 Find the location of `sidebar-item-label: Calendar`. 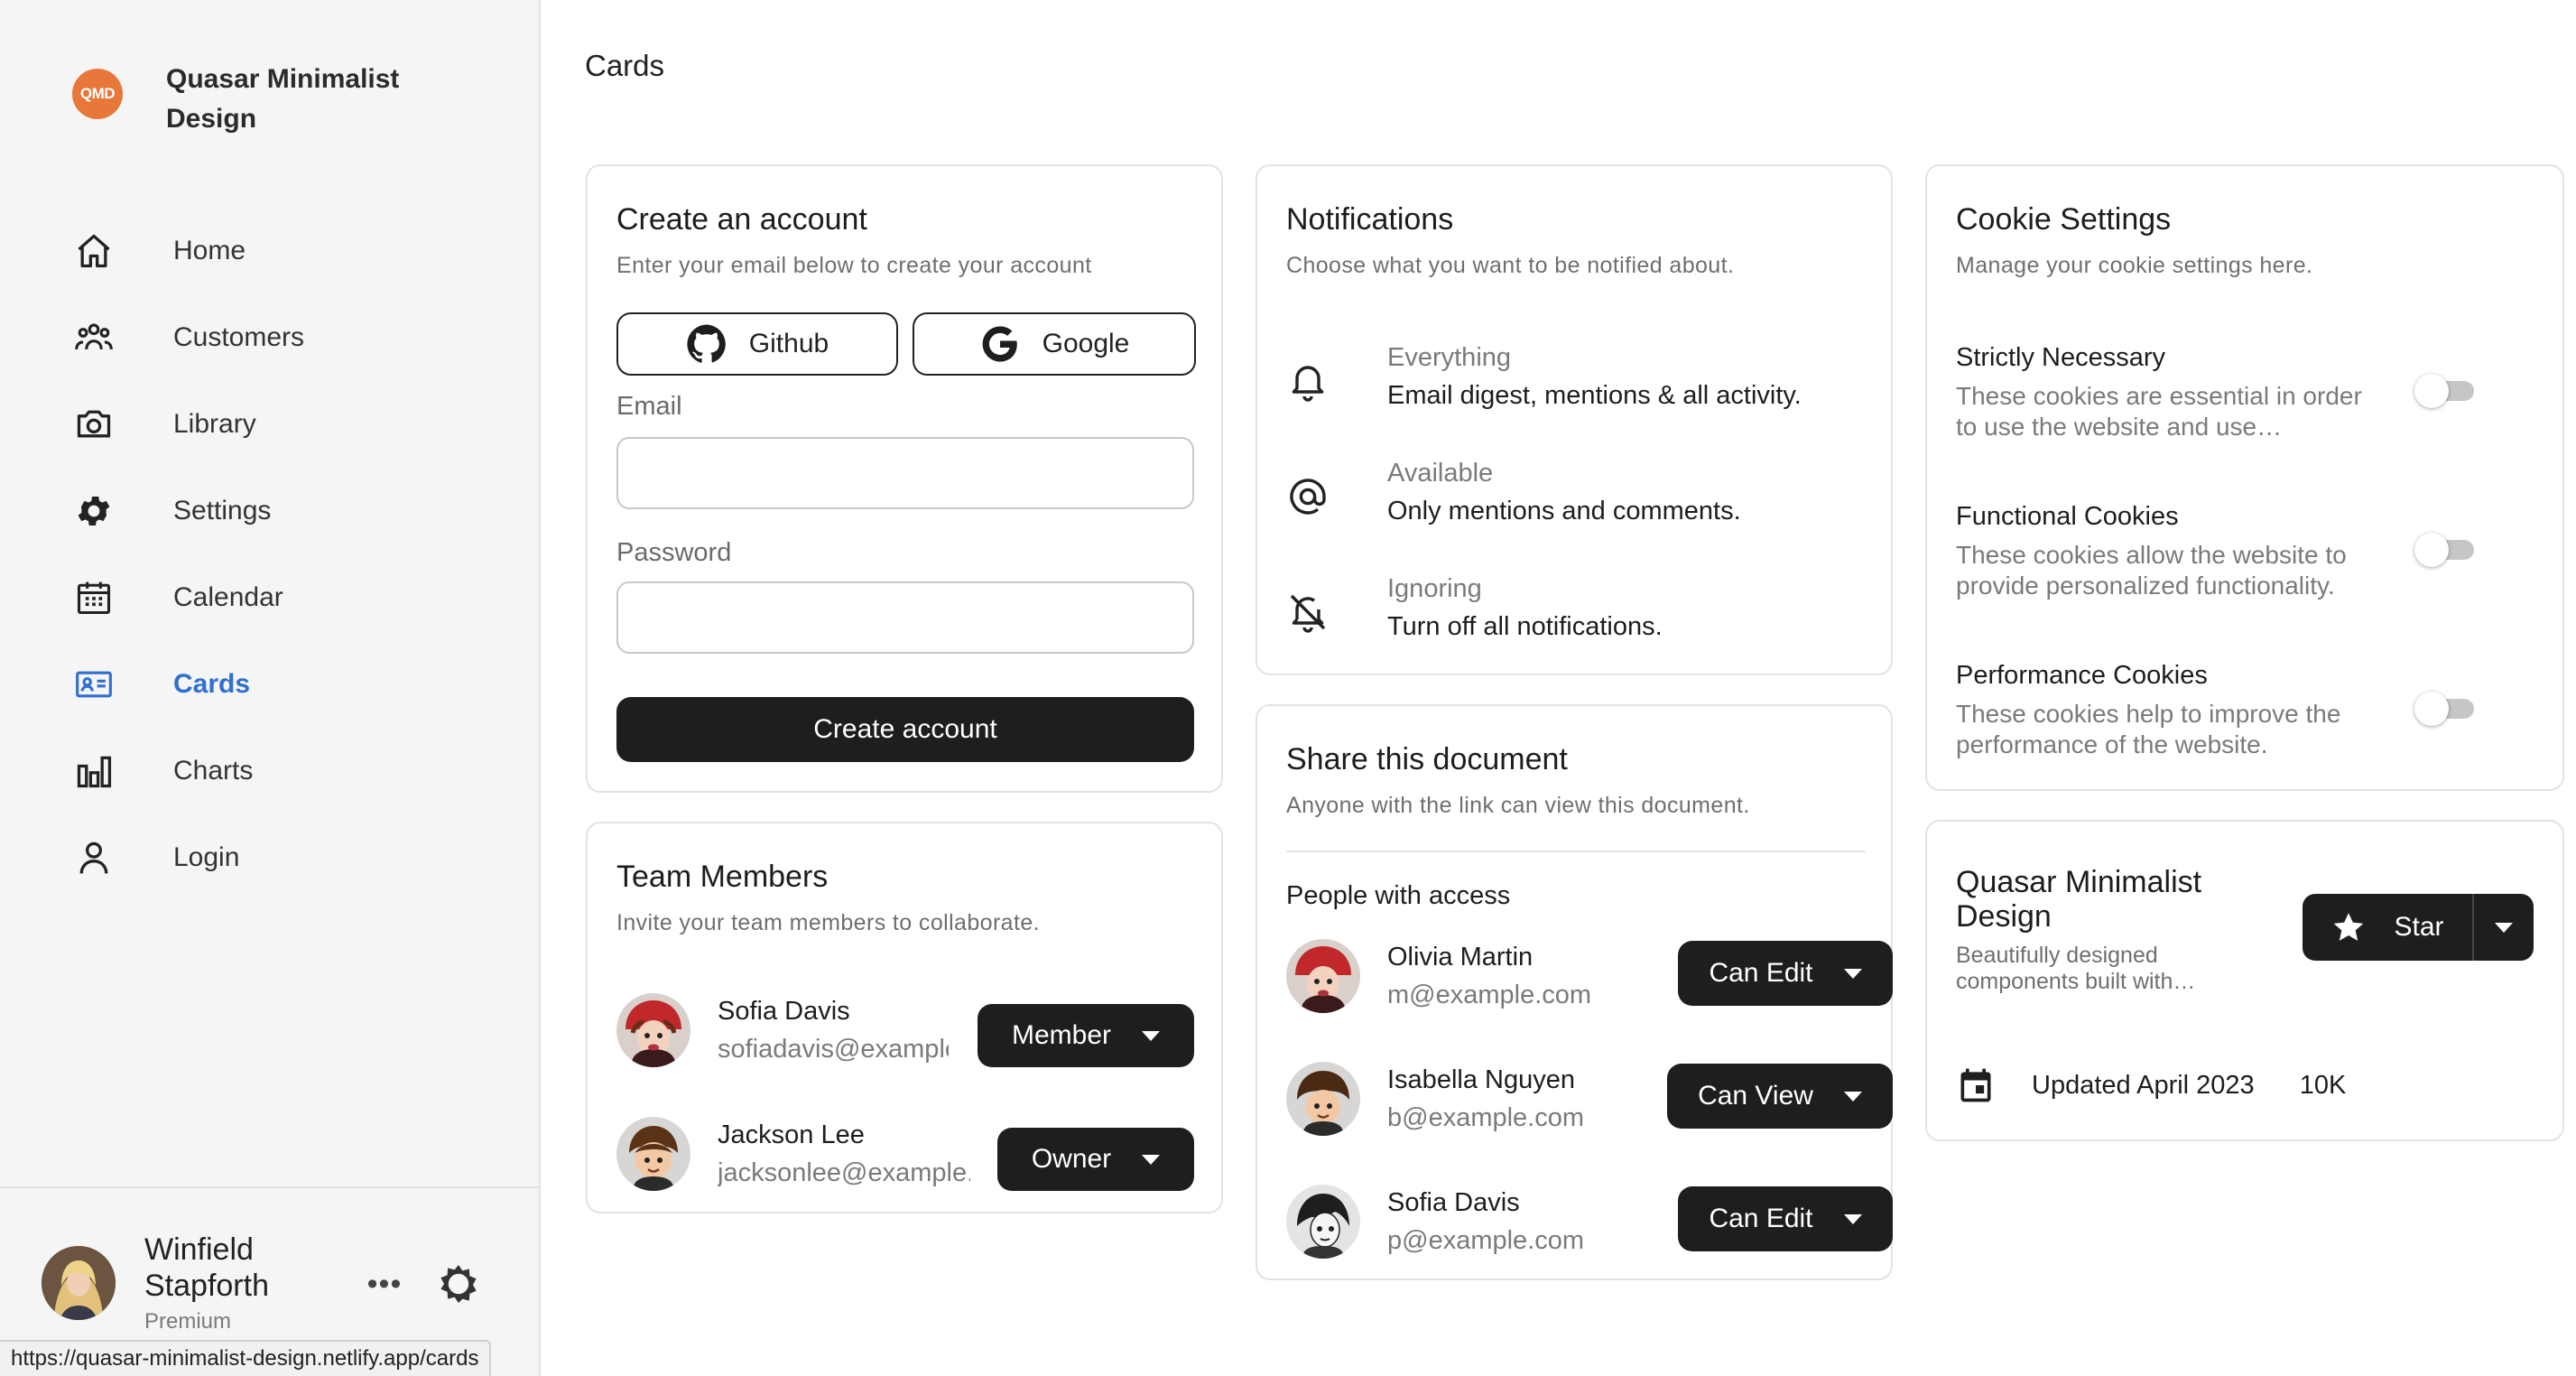

sidebar-item-label: Calendar is located at coordinates (228, 597).